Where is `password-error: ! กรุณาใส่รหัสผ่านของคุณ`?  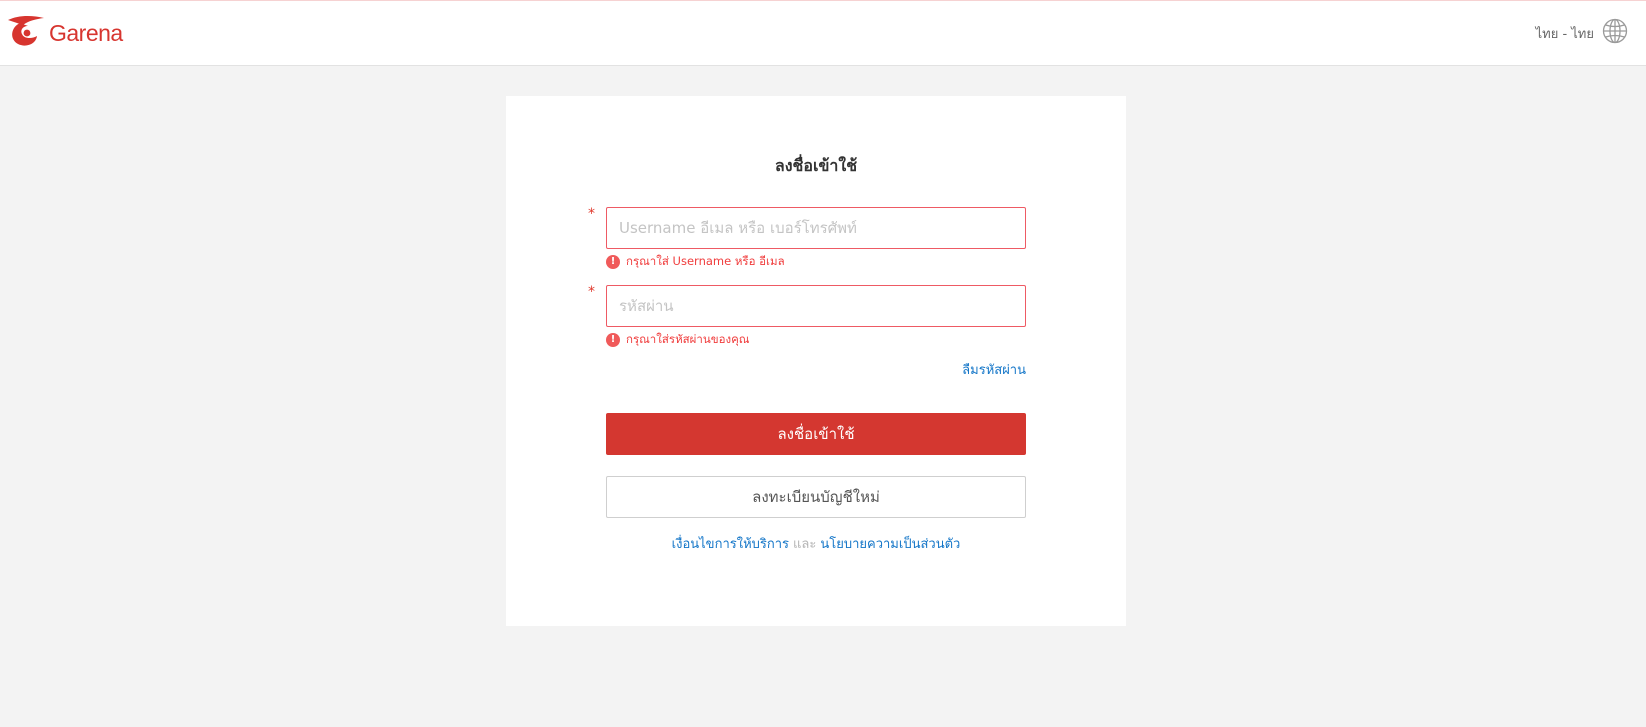 password-error: ! กรุณาใส่รหัสผ่านของคุณ is located at coordinates (677, 340).